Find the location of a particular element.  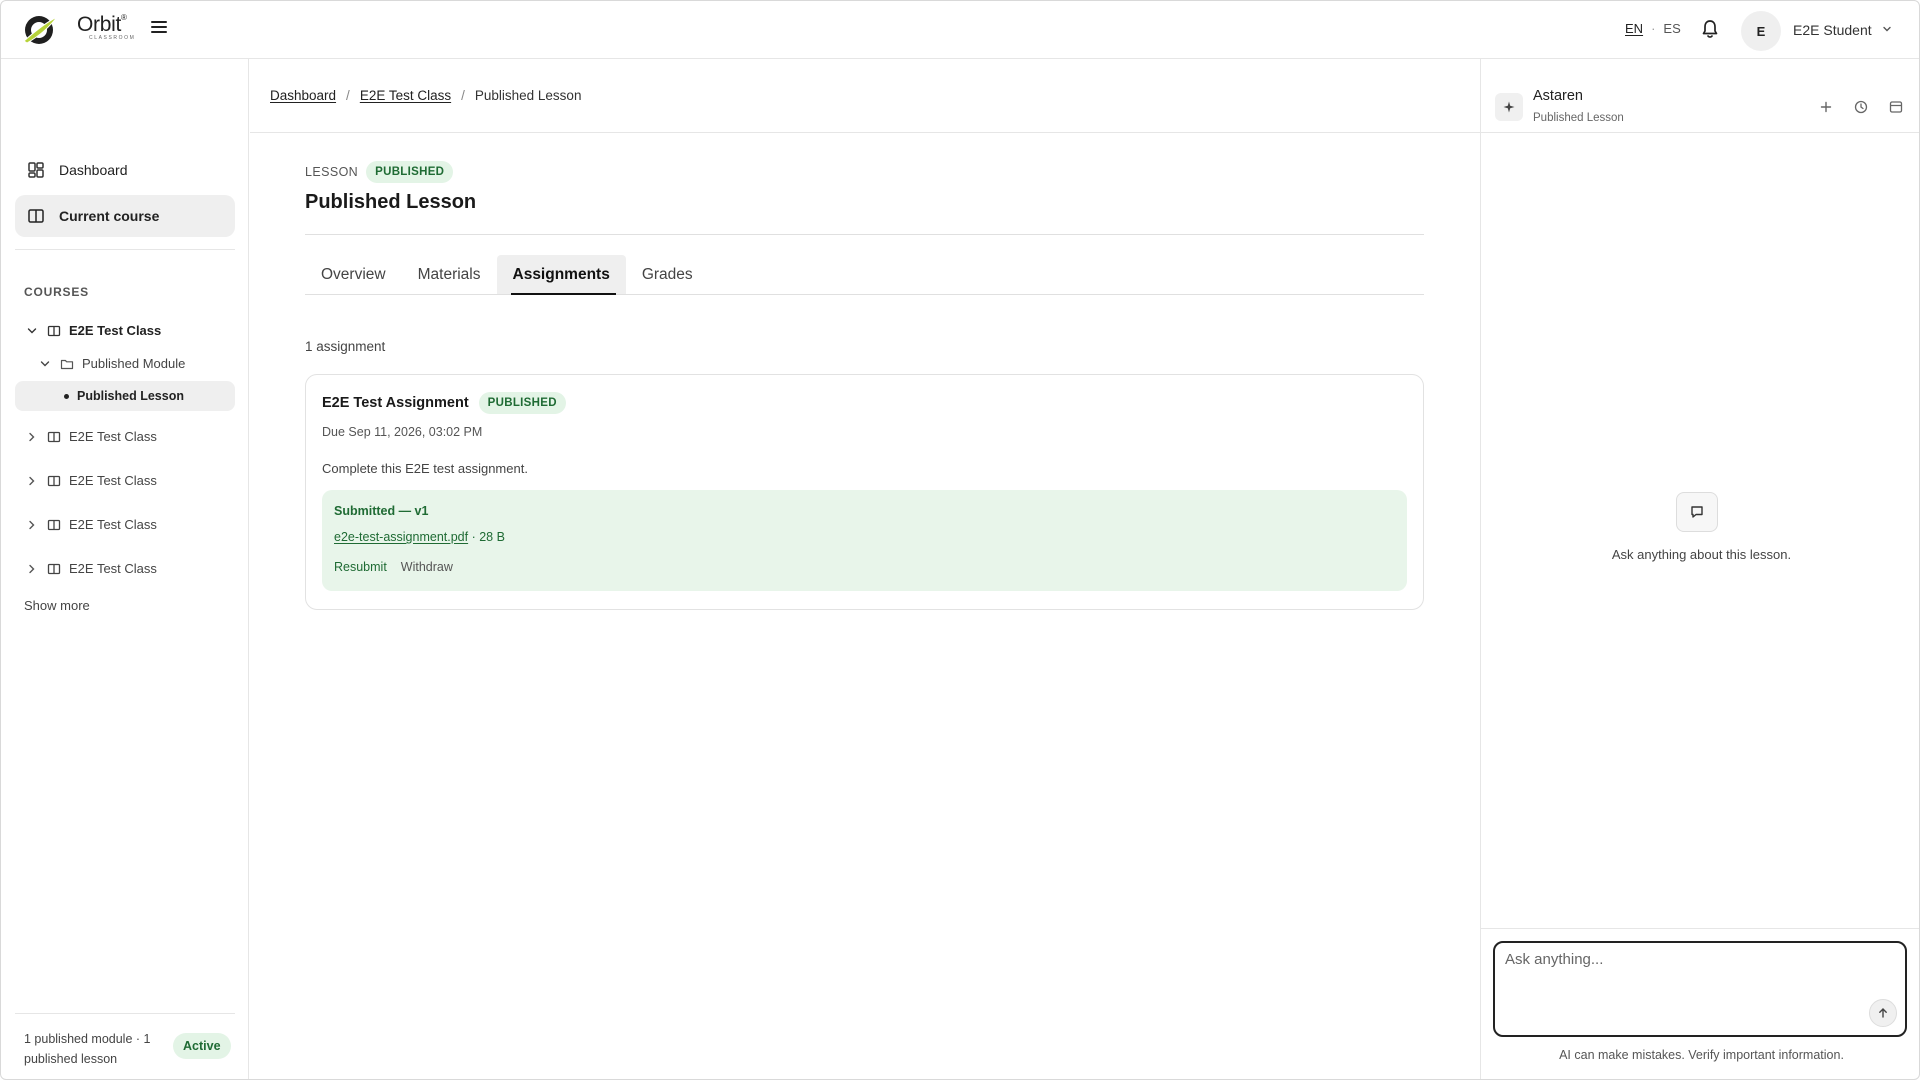

composer-divider is located at coordinates (1700, 928).